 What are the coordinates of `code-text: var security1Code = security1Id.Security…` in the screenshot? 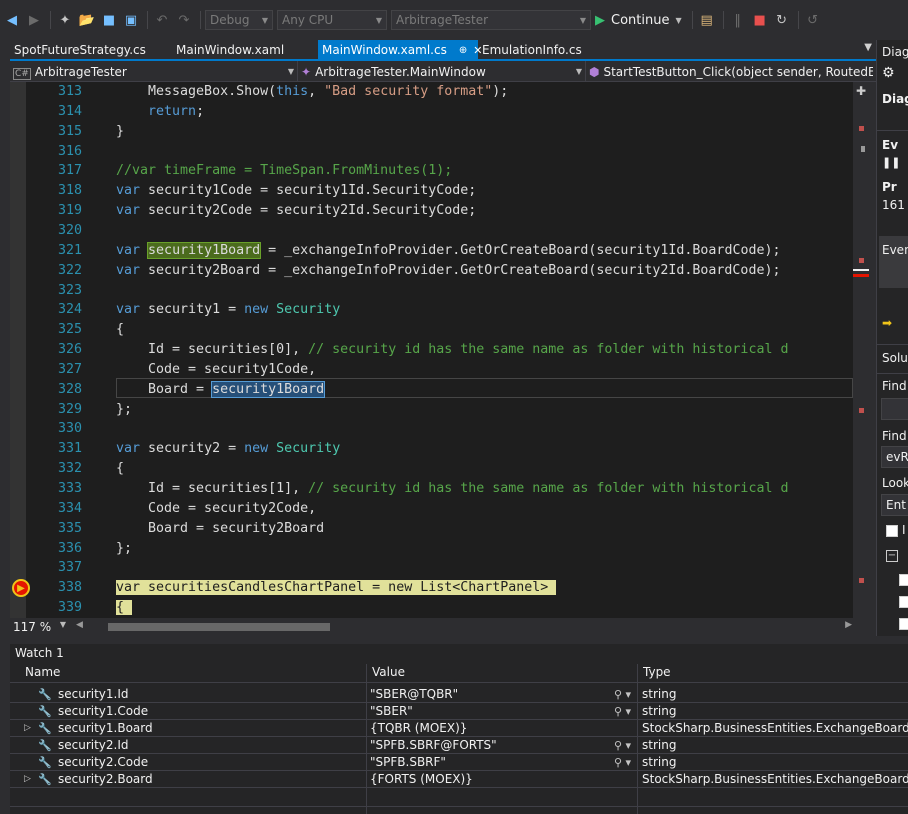 It's located at (296, 191).